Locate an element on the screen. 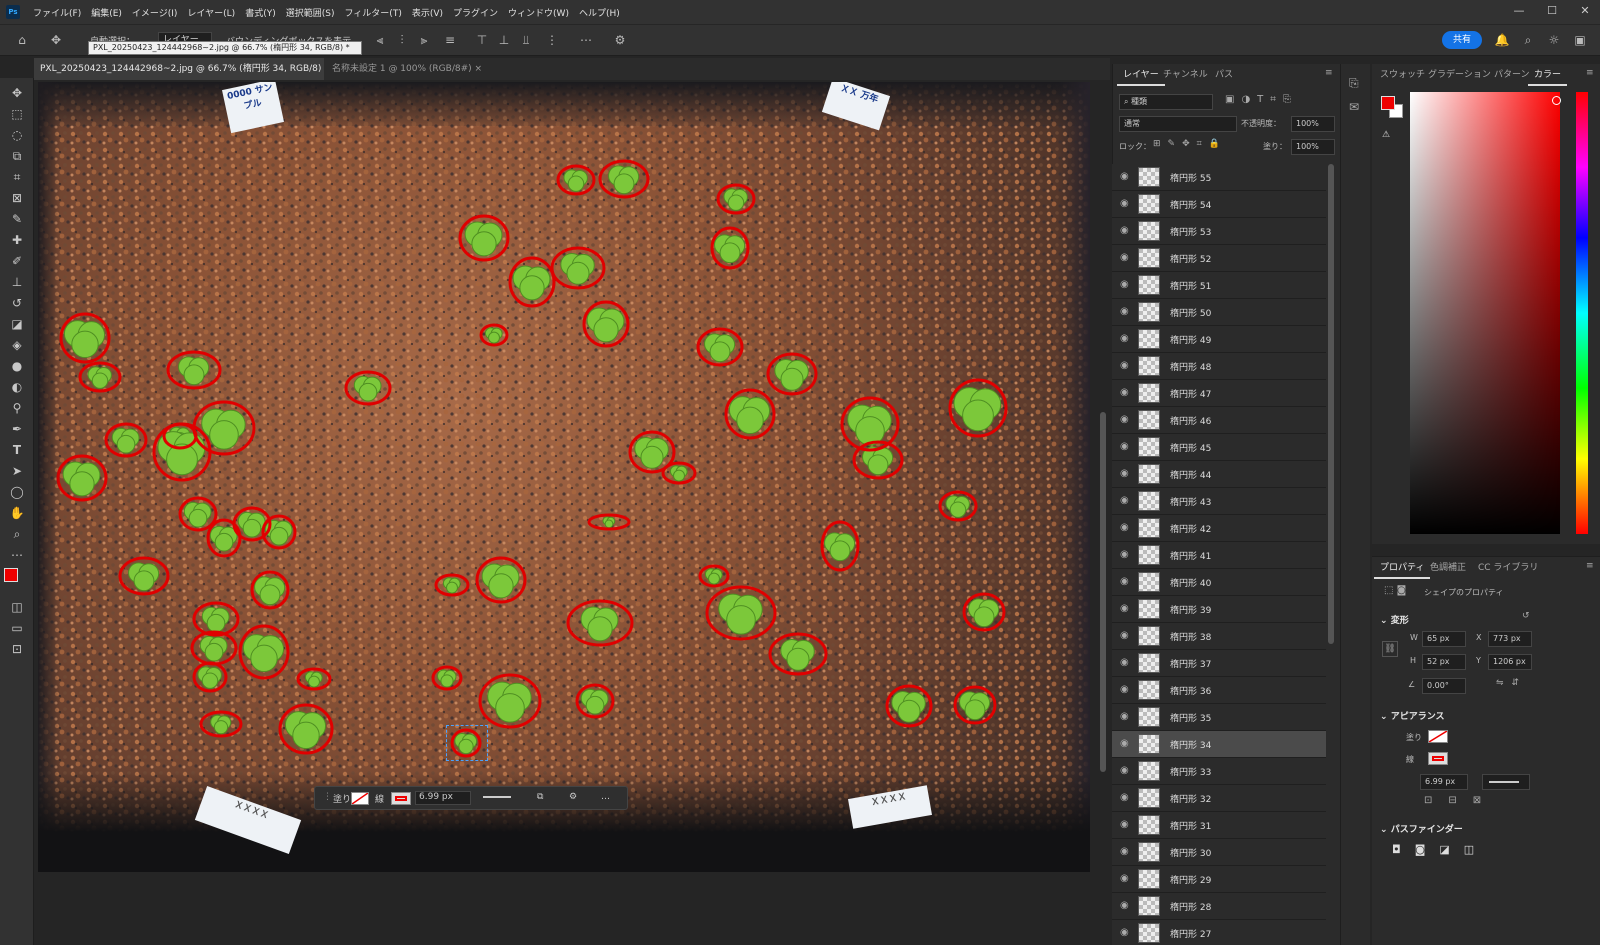  layer-row: ◉ 楕円形 34 is located at coordinates (1219, 744).